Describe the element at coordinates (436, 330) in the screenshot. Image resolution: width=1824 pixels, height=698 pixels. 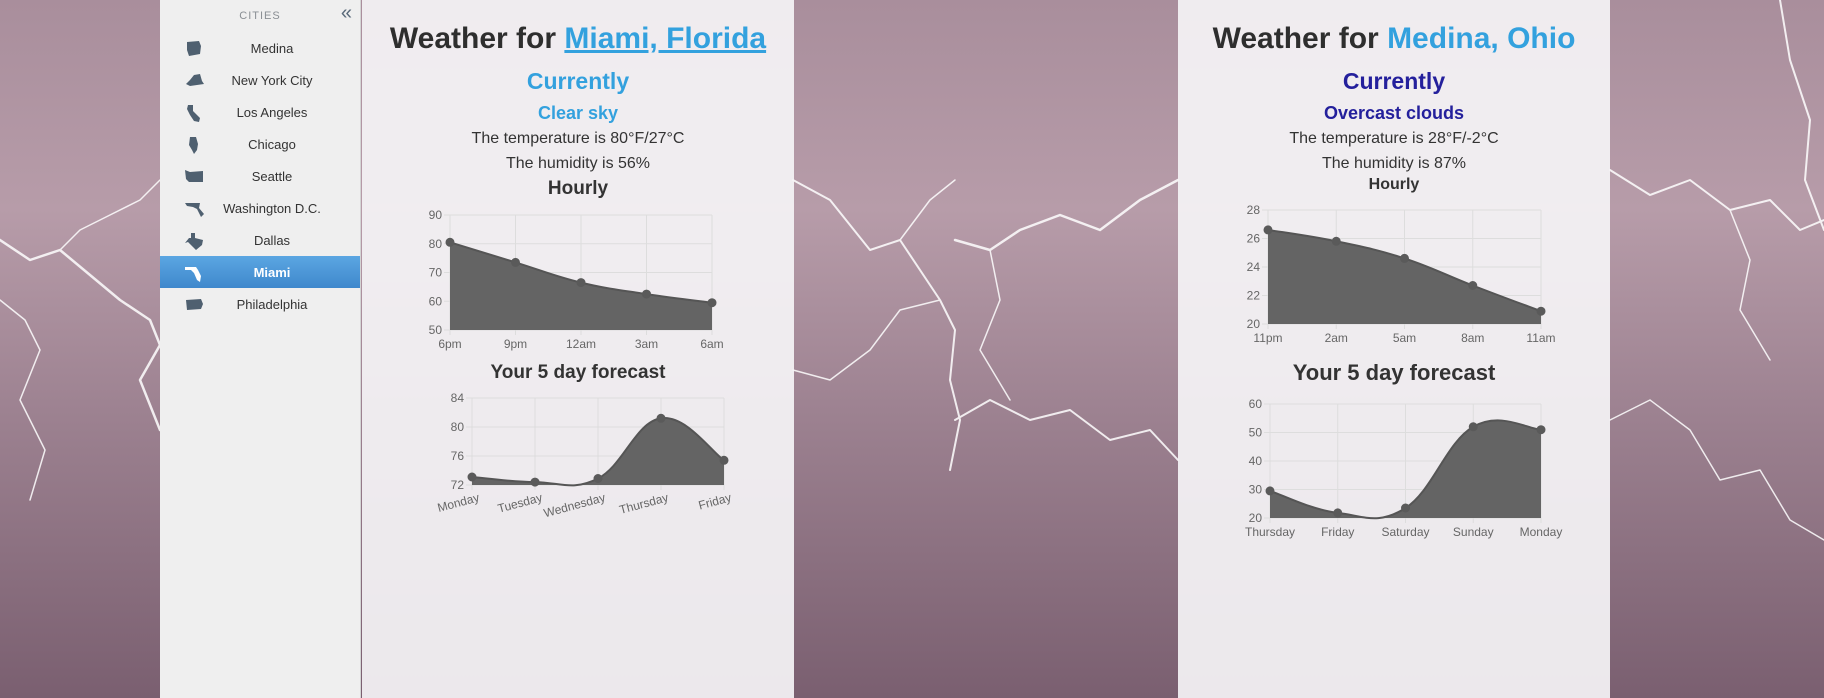
I see `y-tick-label: 50` at that location.